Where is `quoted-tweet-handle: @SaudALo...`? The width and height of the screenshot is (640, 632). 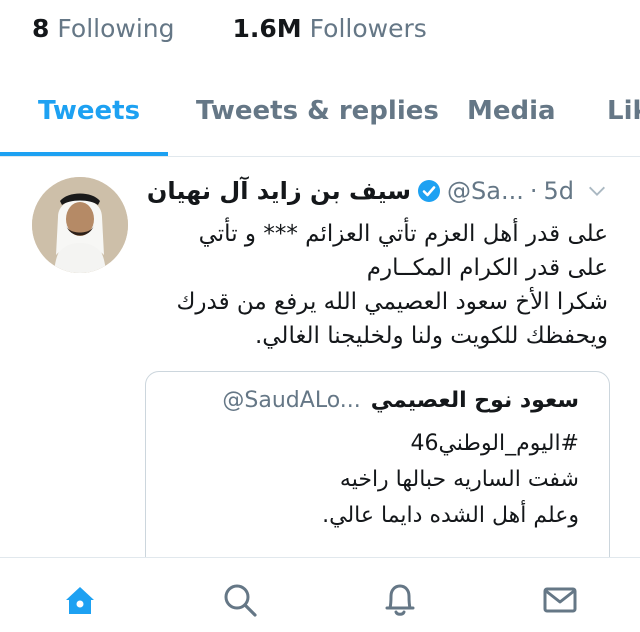
quoted-tweet-handle: @SaudALo... is located at coordinates (291, 400).